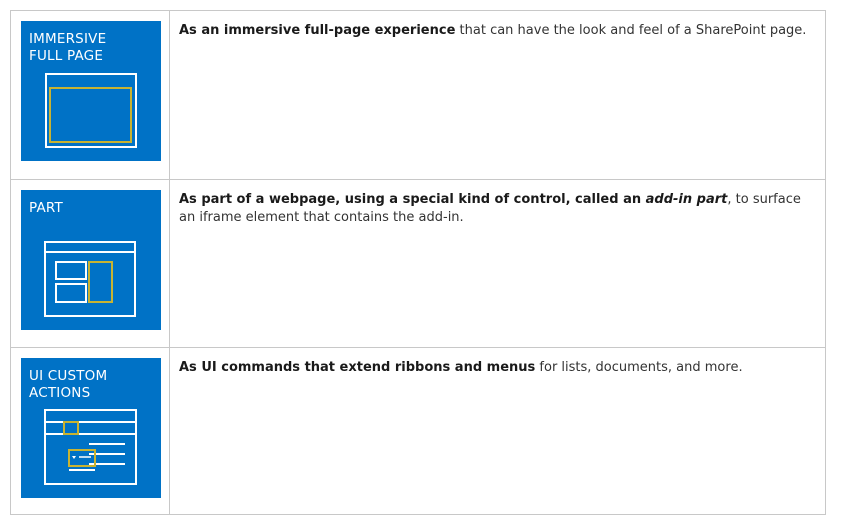  I want to click on ui-custom-actions-icon, so click(90, 447).